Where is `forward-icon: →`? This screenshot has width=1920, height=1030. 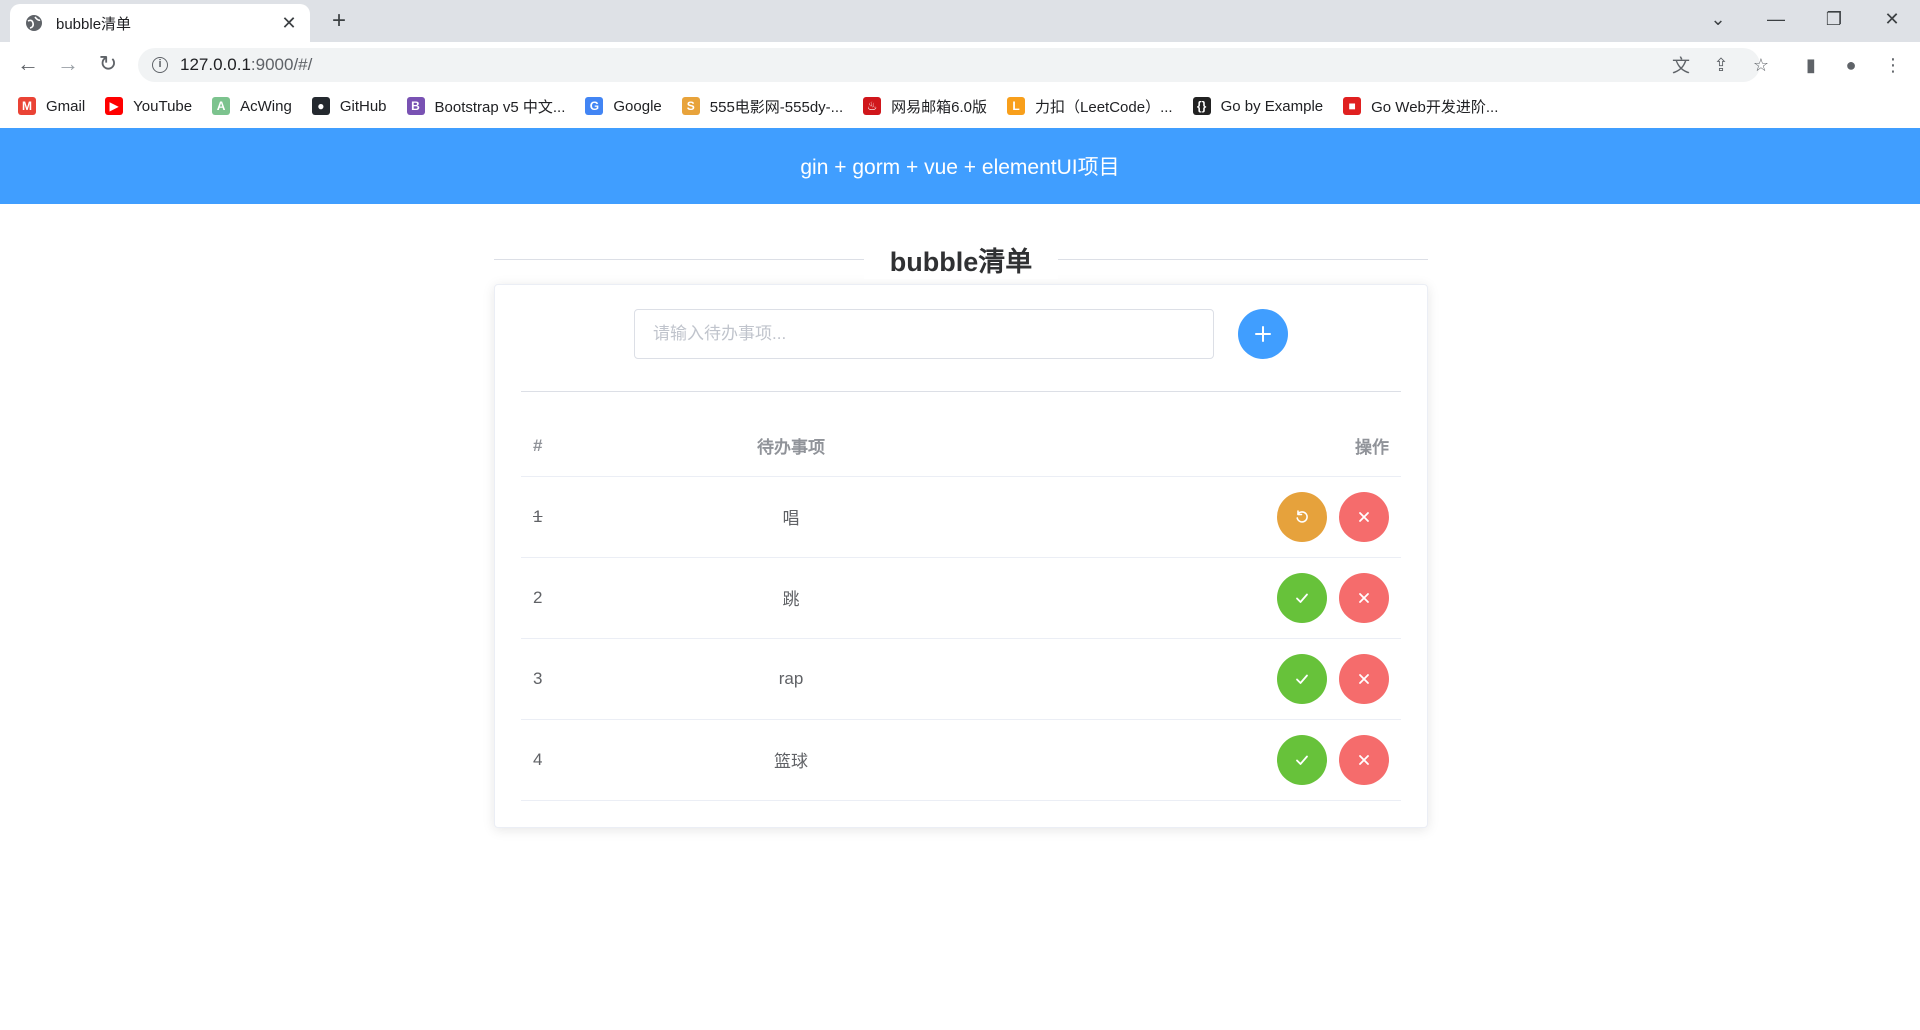
forward-icon: → is located at coordinates (68, 64).